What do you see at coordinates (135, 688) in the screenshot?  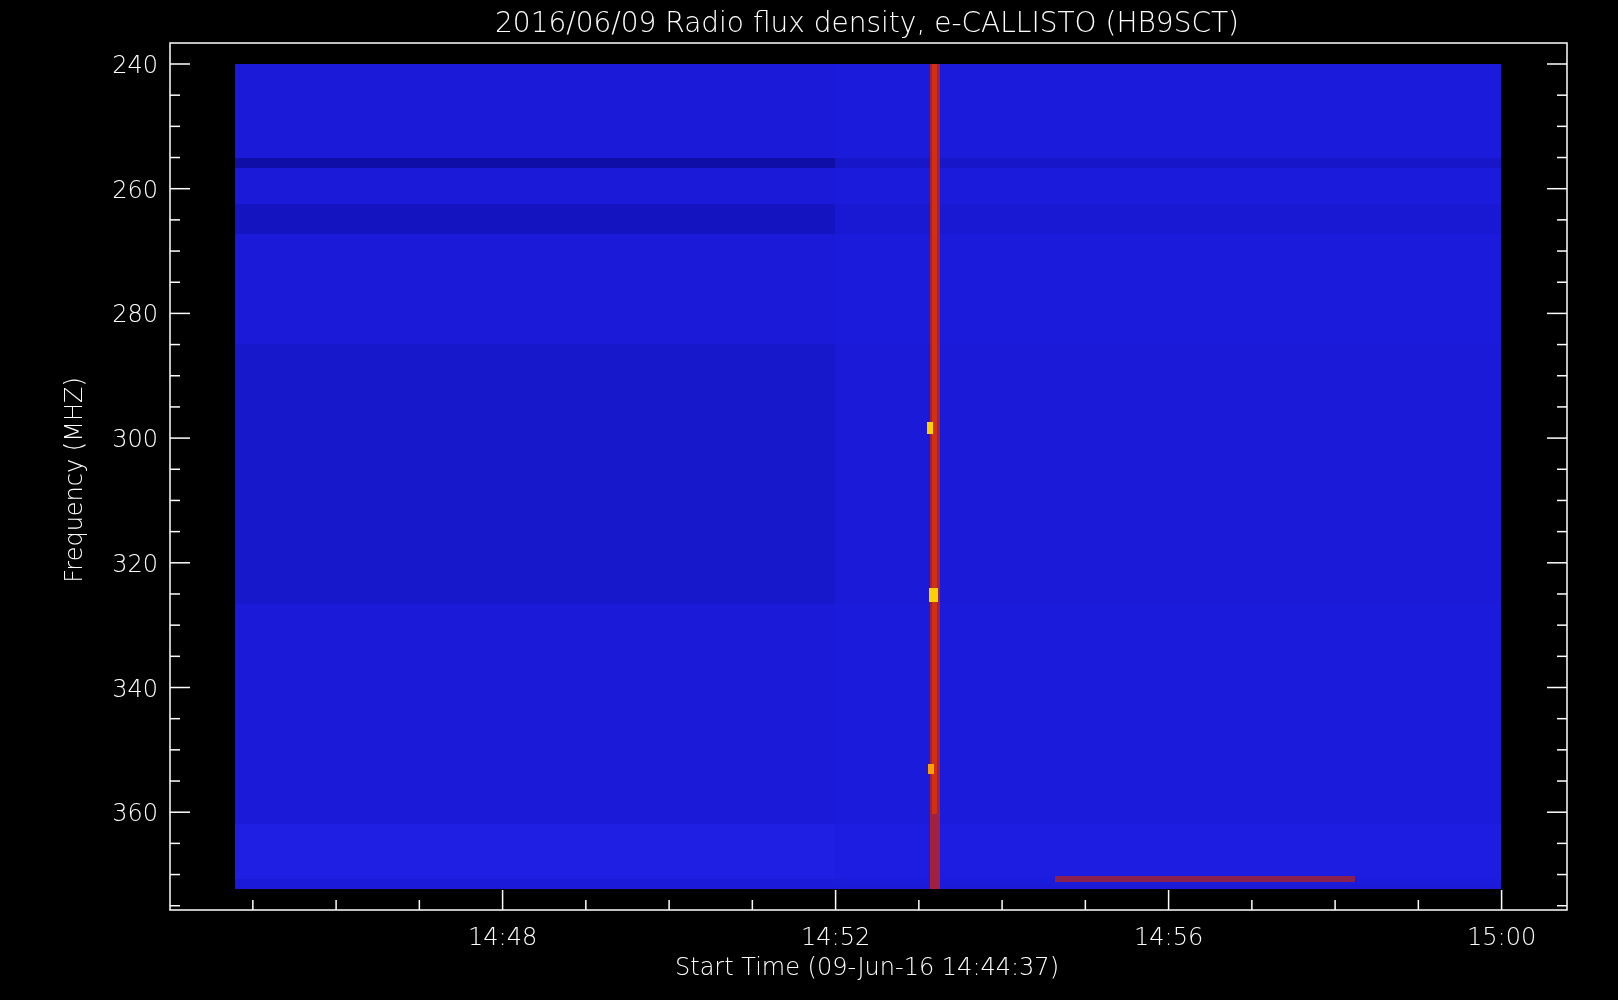 I see `y-tick-label: 340` at bounding box center [135, 688].